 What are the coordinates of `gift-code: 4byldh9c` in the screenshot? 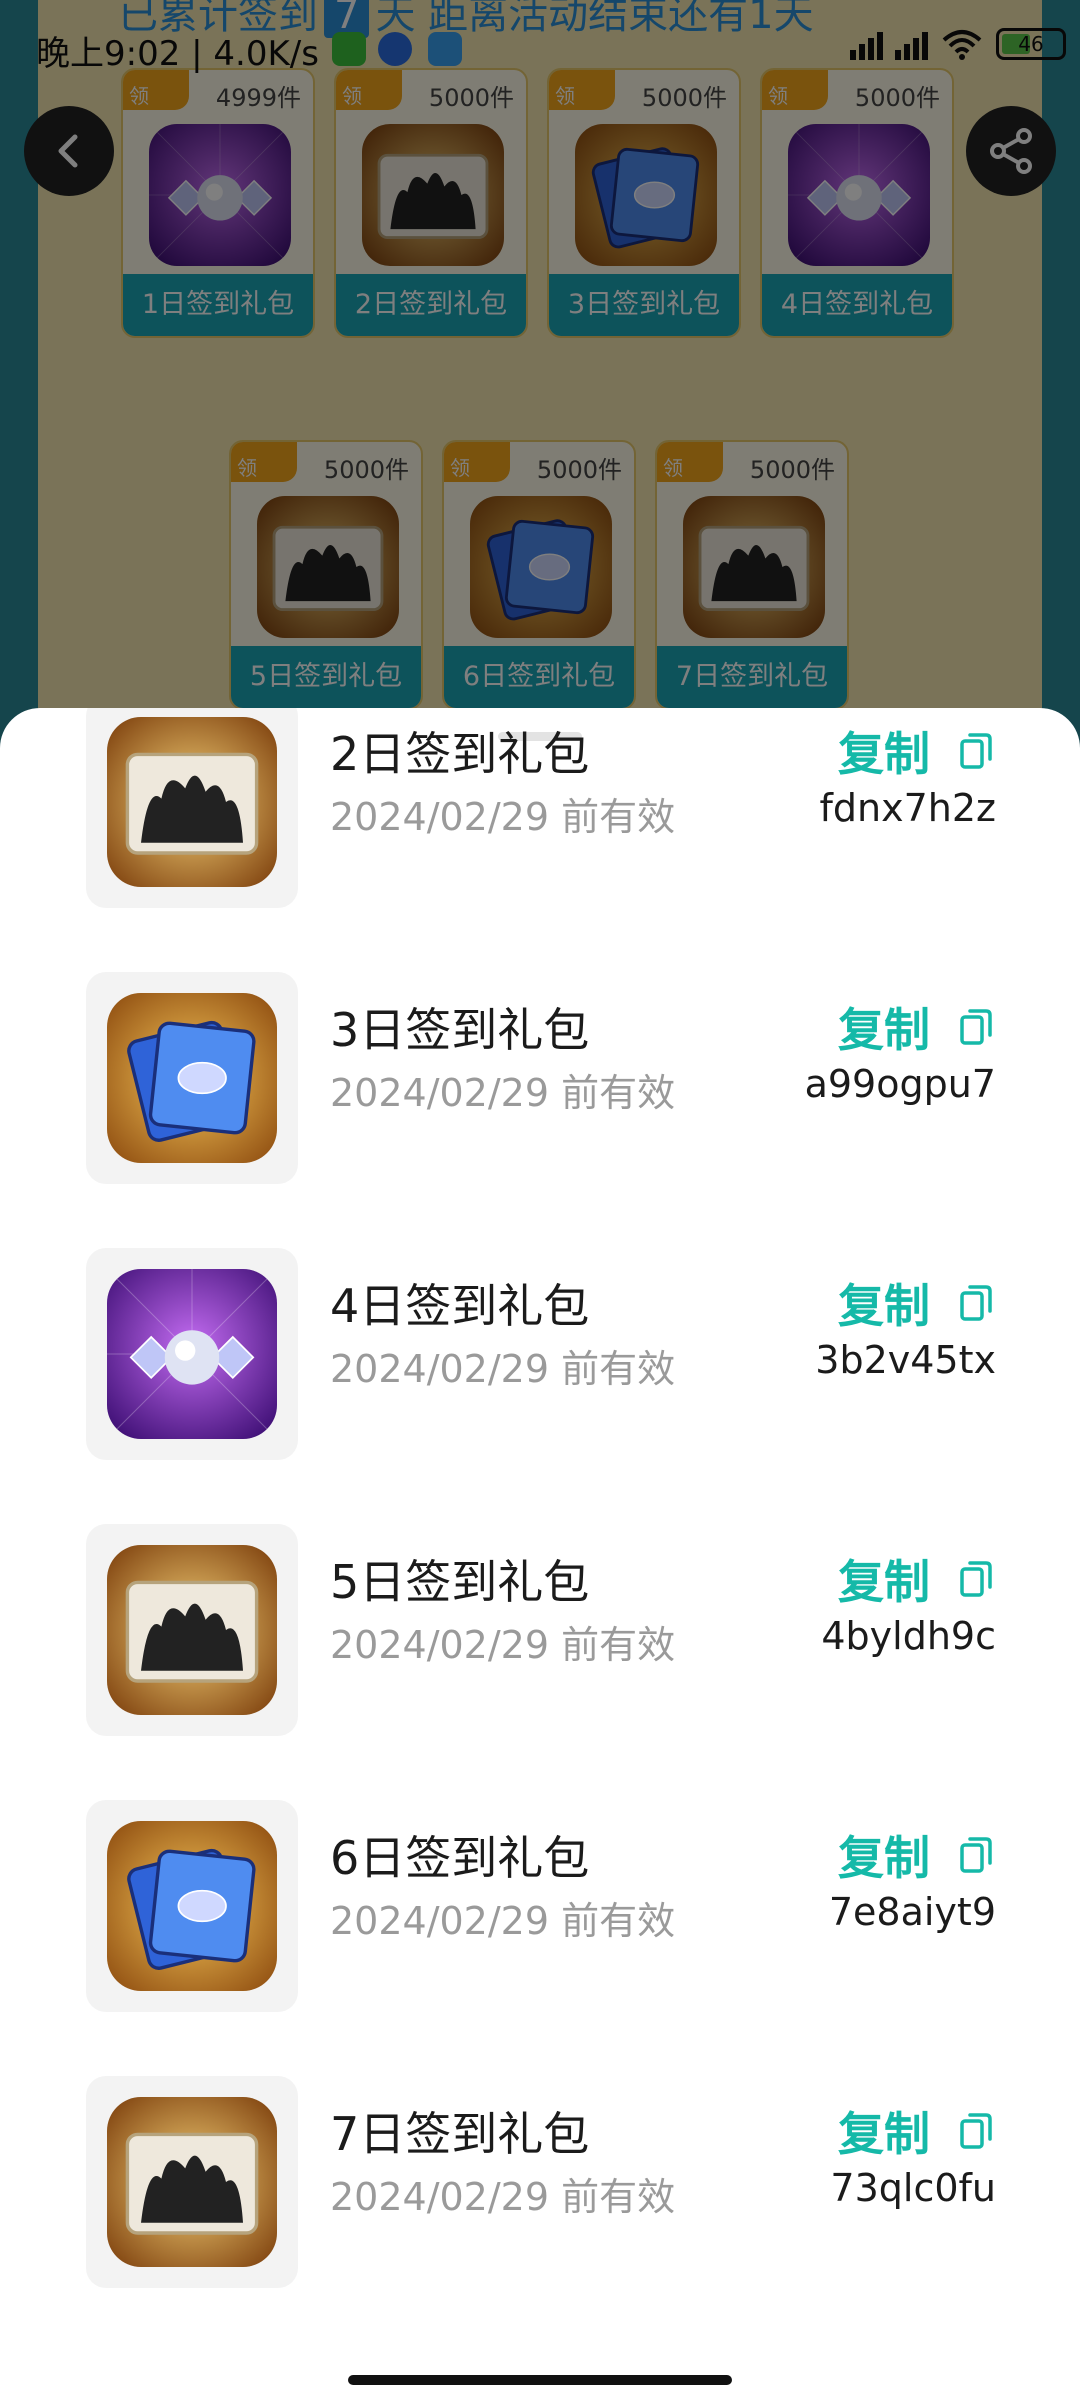 It's located at (908, 1636).